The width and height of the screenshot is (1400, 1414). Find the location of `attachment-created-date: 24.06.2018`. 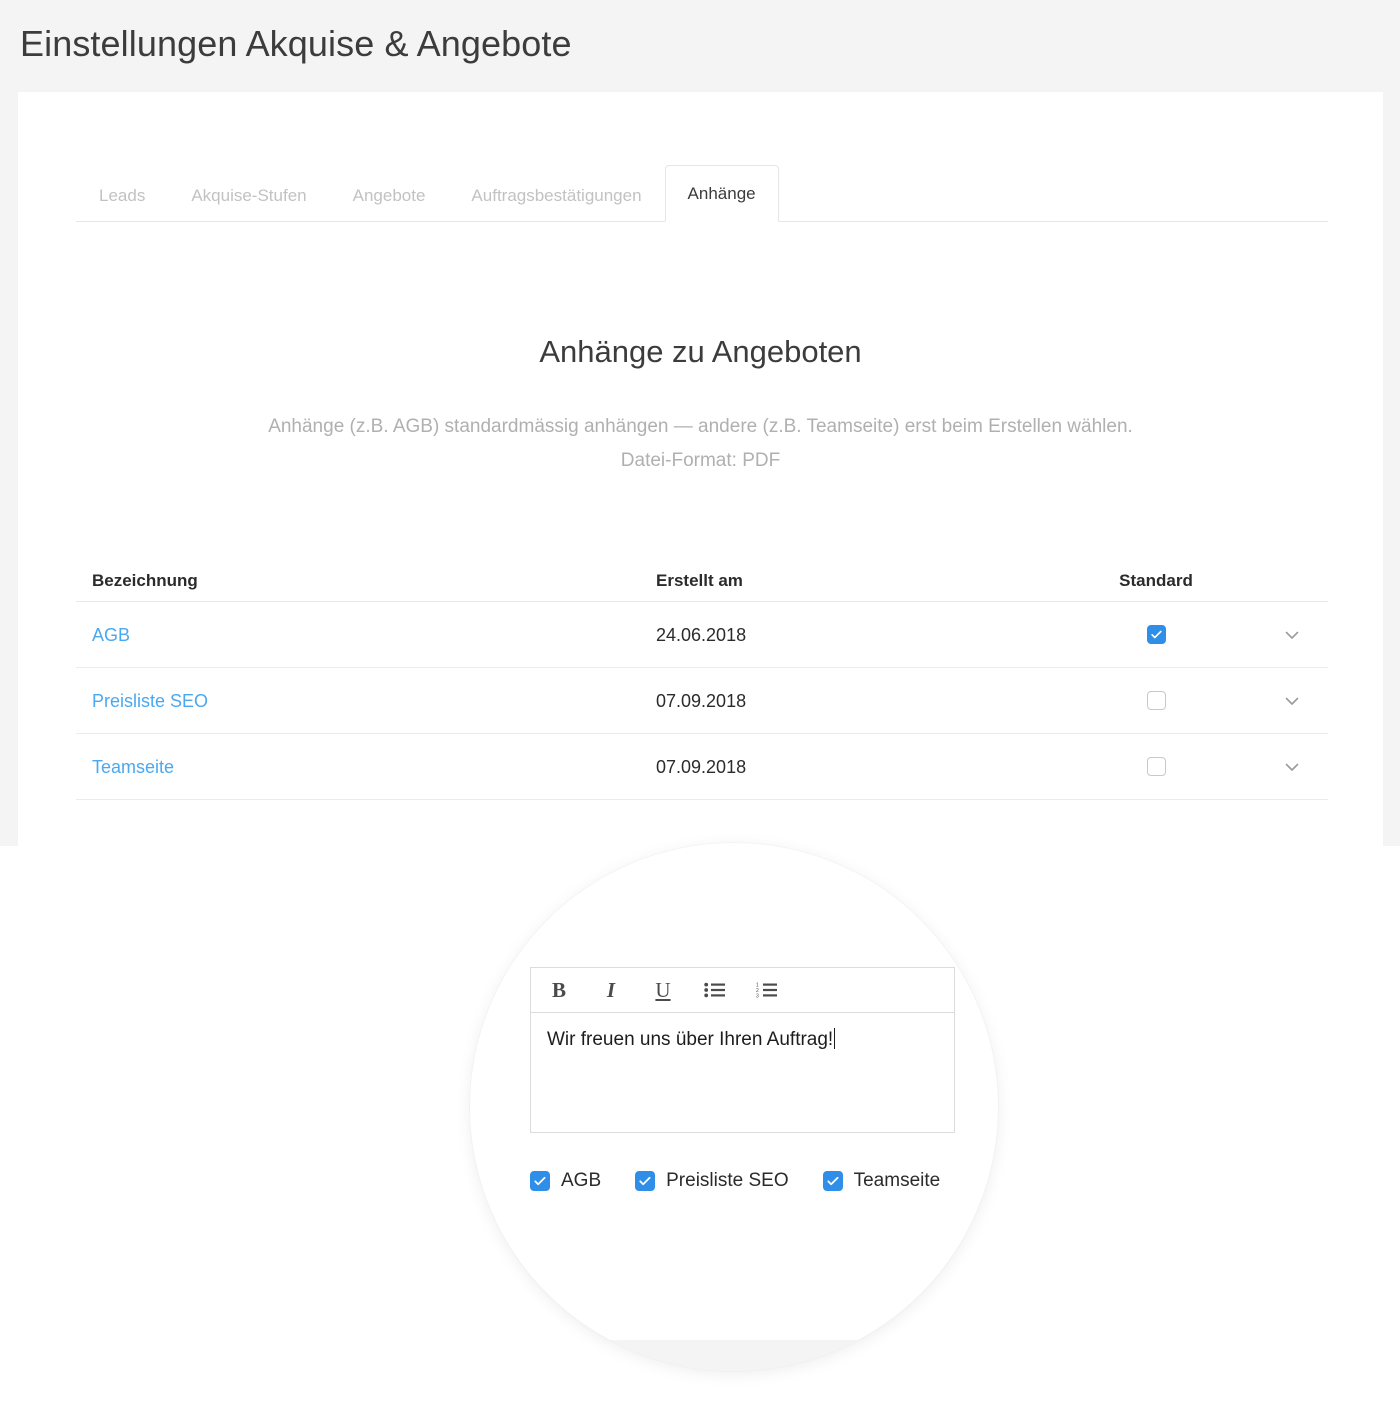

attachment-created-date: 24.06.2018 is located at coordinates (701, 634).